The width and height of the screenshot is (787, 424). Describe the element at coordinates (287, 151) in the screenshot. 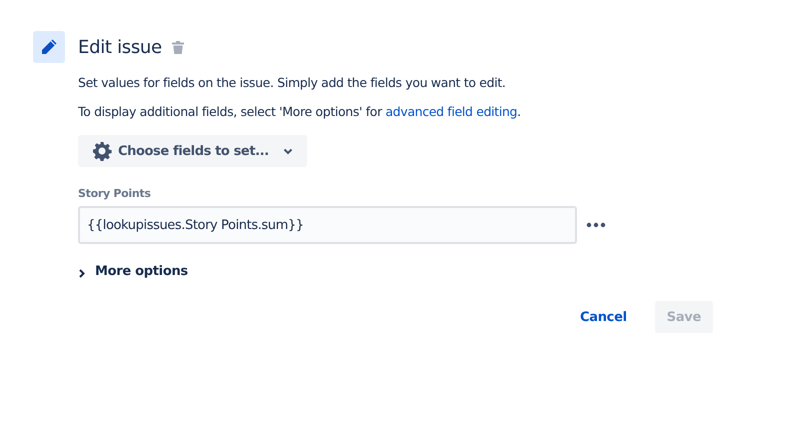

I see `caret-icon` at that location.